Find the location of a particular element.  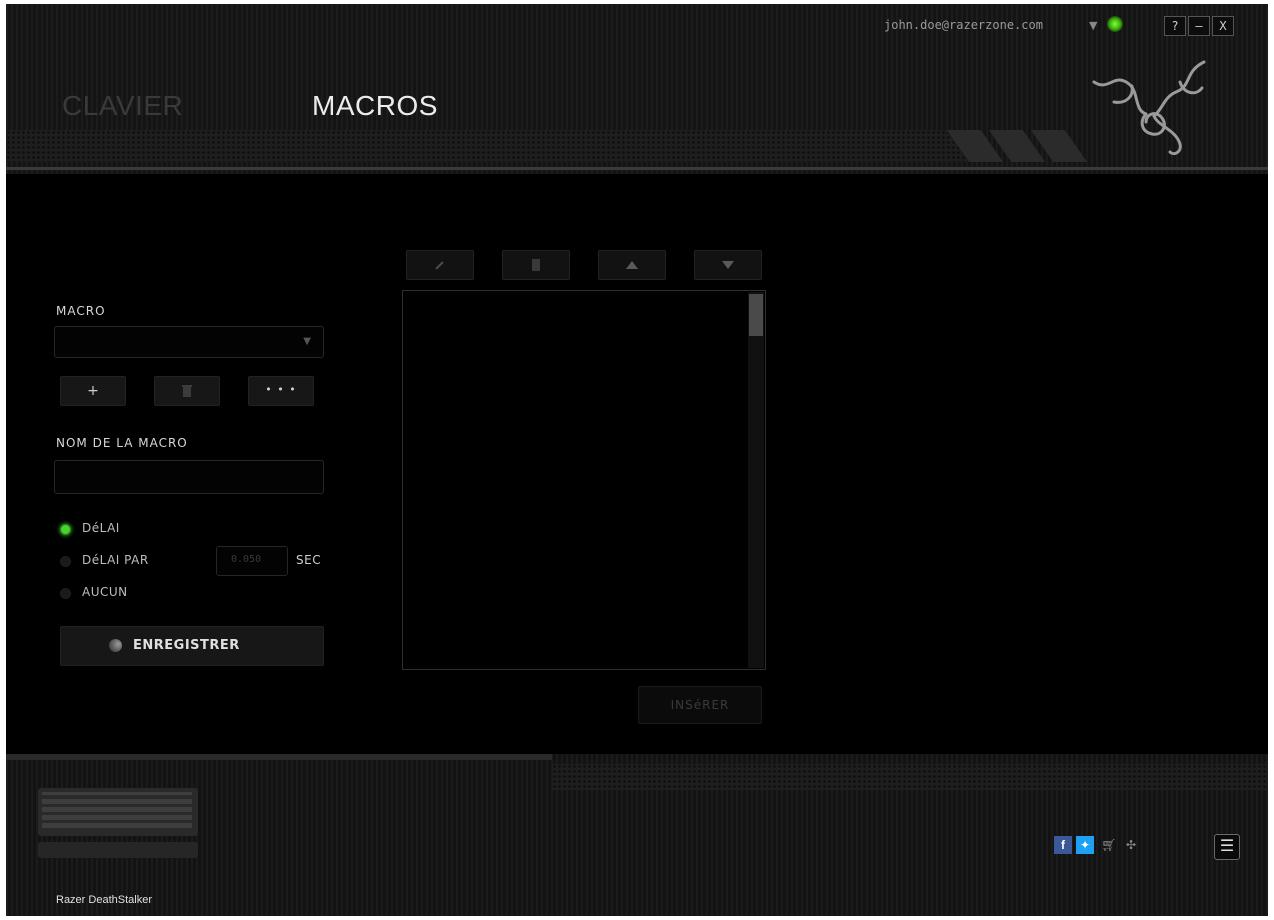

move-down-icon is located at coordinates (728, 265).